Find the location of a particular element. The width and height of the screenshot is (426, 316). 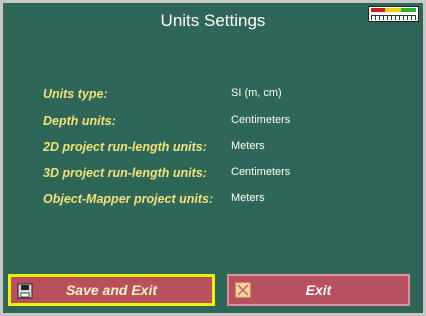

2d-run-length-label: 2D project run-length units: is located at coordinates (125, 147).